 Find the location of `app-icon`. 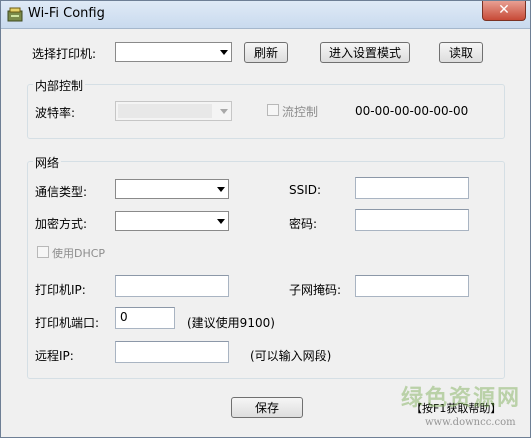

app-icon is located at coordinates (15, 14).